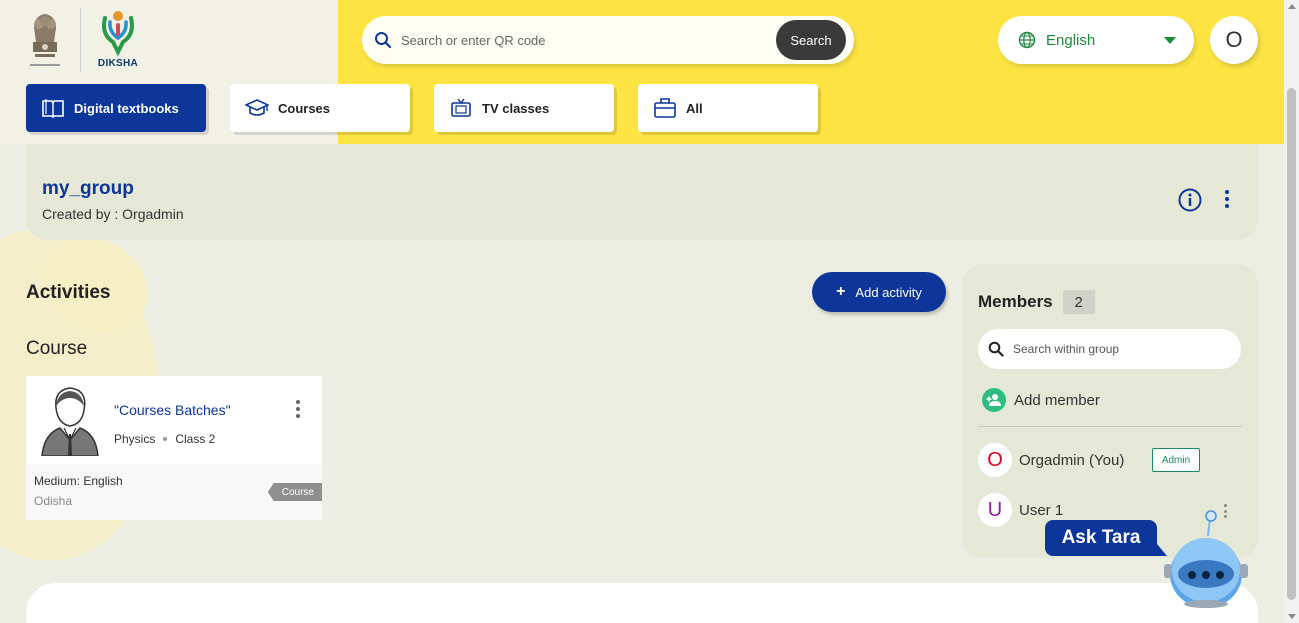  Describe the element at coordinates (1205, 558) in the screenshot. I see `robot-icon` at that location.